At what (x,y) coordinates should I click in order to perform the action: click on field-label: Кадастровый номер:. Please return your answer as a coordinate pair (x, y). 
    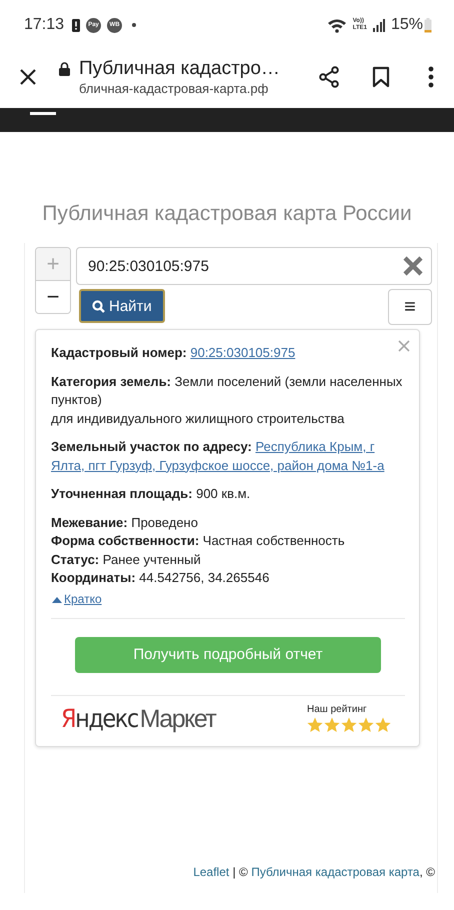
    Looking at the image, I should click on (119, 352).